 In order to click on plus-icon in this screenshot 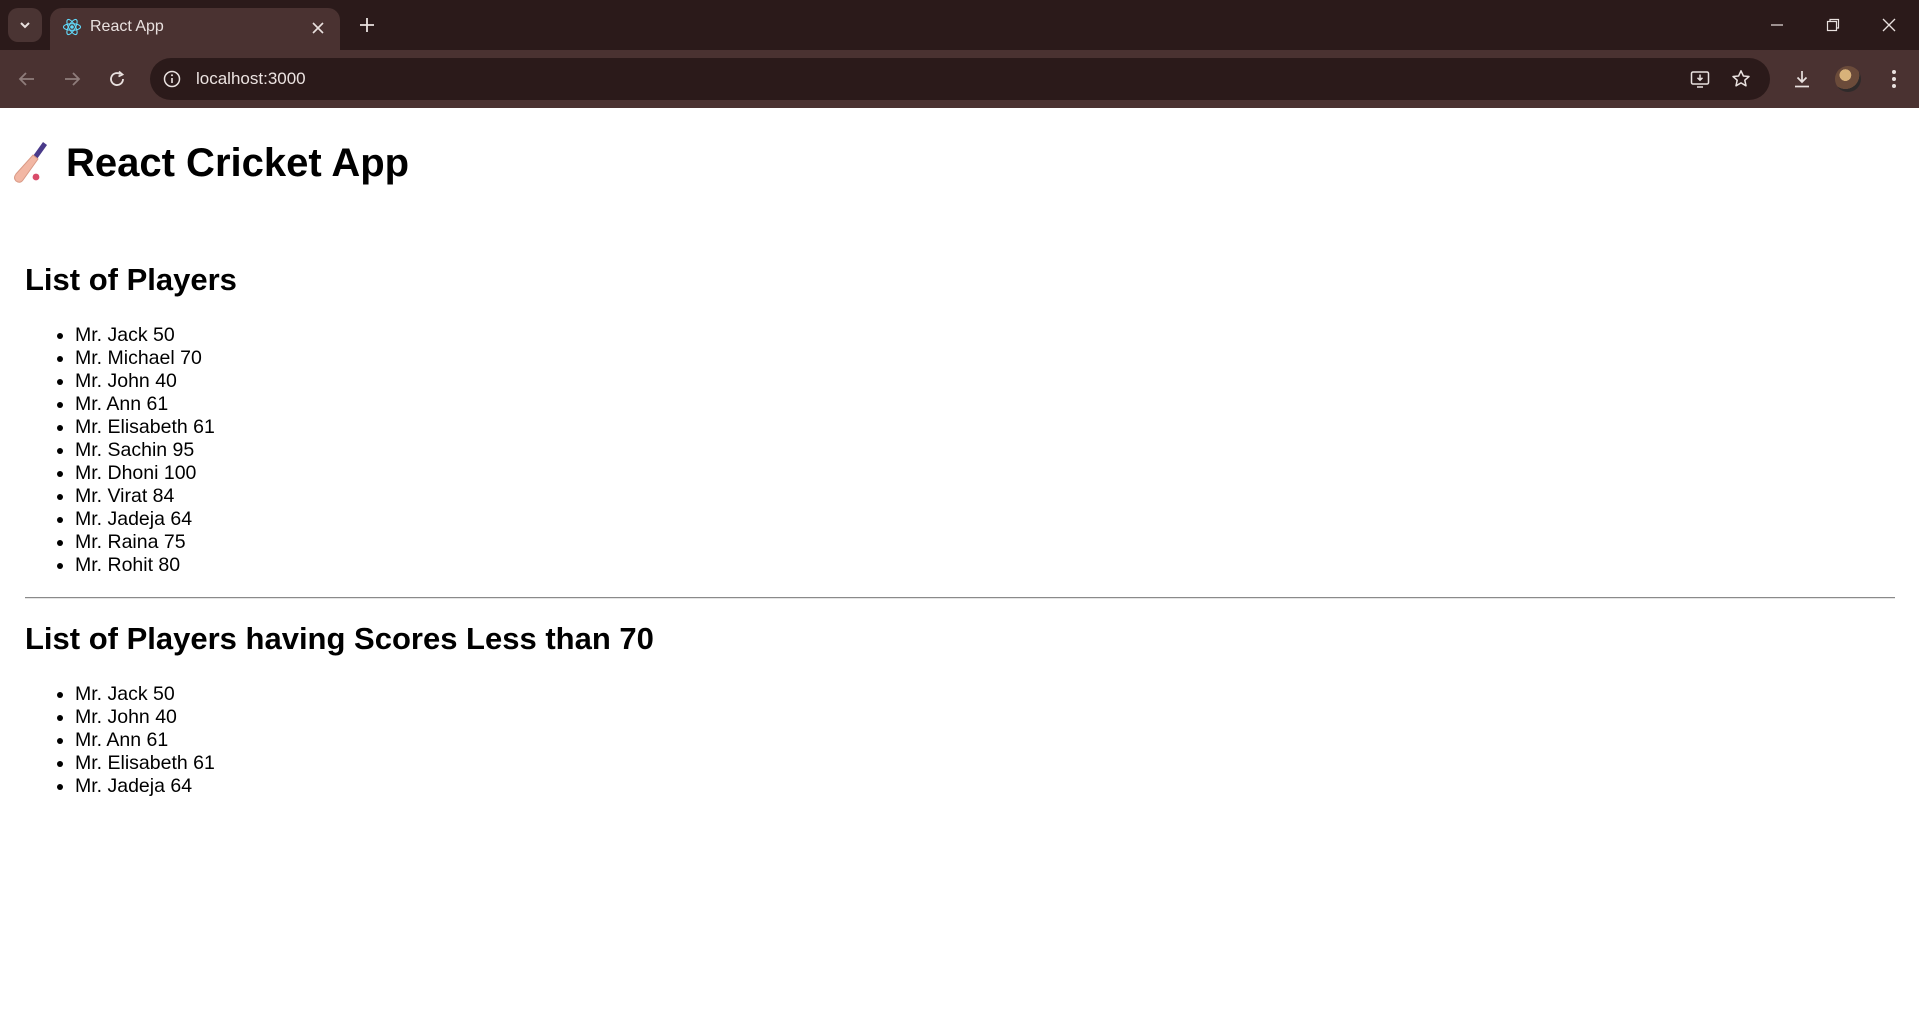, I will do `click(367, 25)`.